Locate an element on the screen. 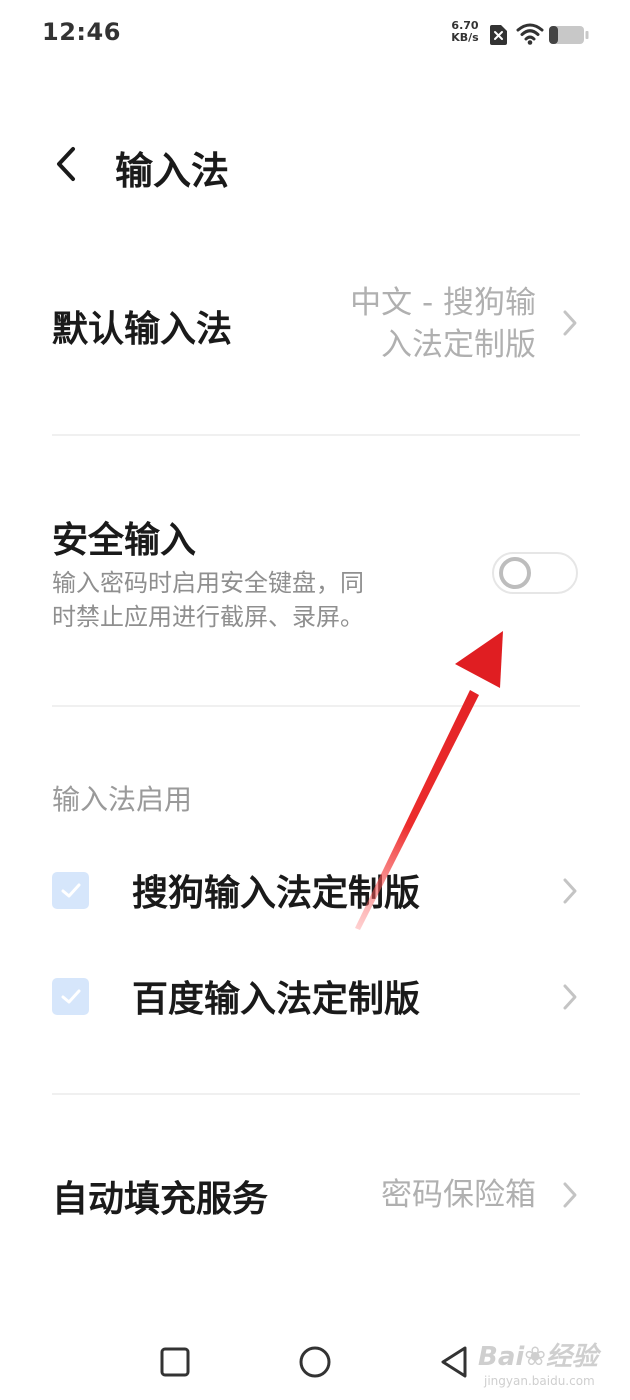 The height and width of the screenshot is (1400, 630). default-ime-label: 默认输入法 is located at coordinates (142, 329).